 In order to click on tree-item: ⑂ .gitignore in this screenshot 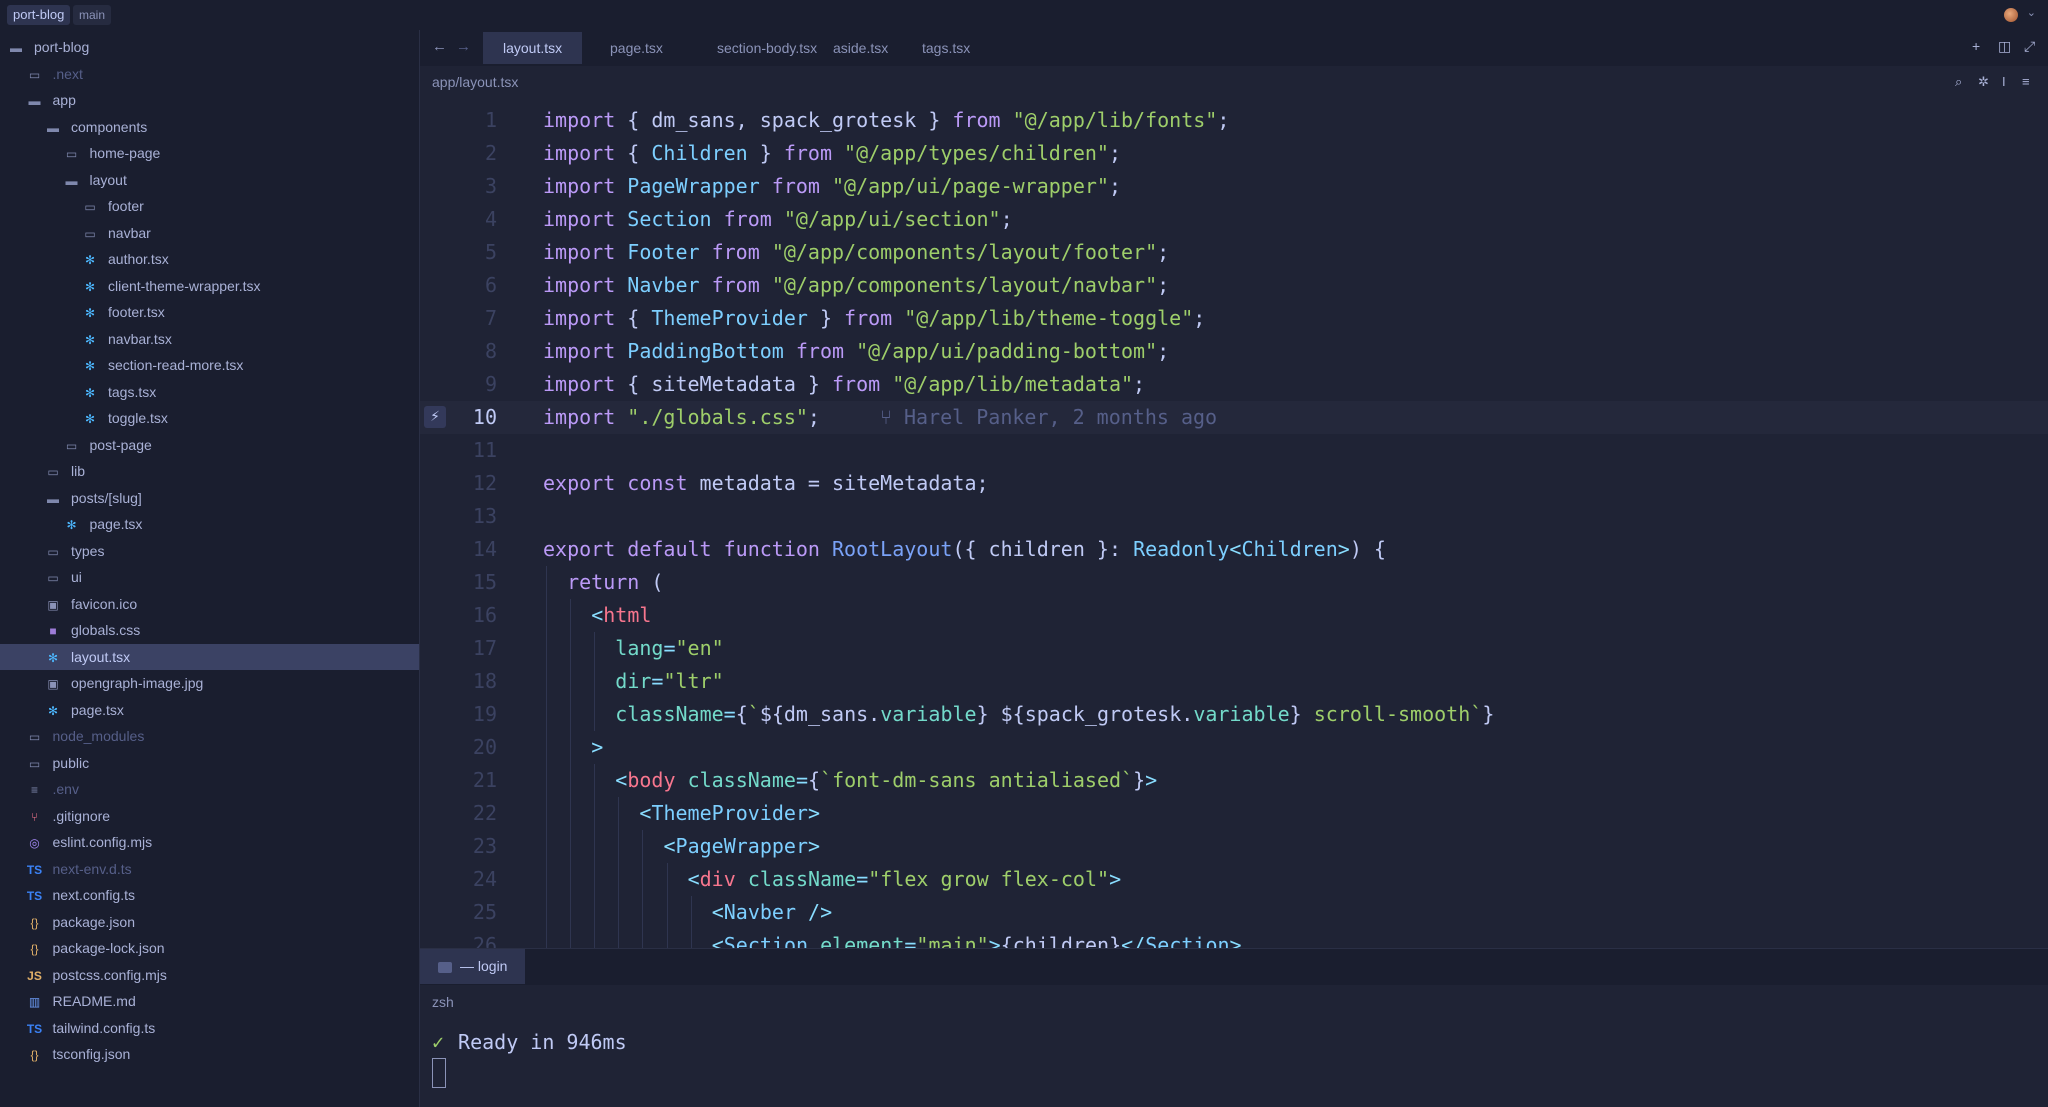, I will do `click(209, 816)`.